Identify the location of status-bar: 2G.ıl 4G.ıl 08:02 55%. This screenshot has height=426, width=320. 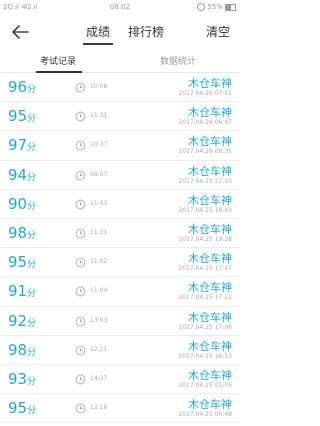
(120, 8).